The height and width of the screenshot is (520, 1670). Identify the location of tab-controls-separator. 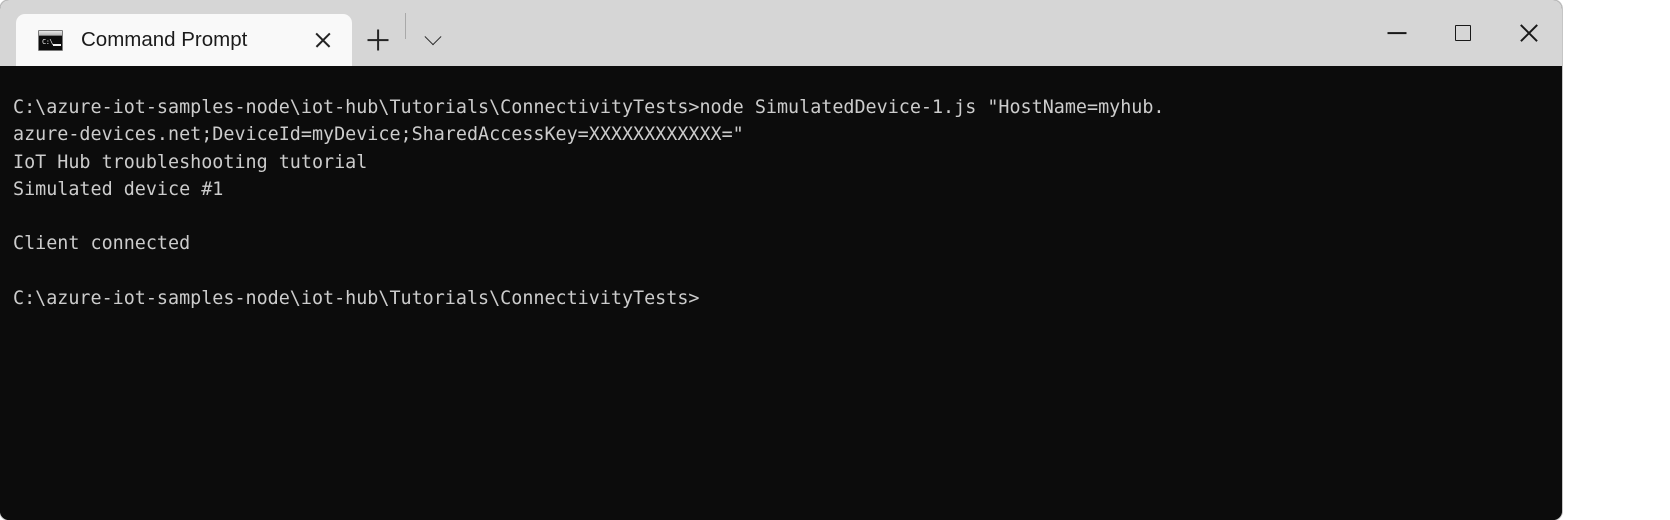
(405, 26).